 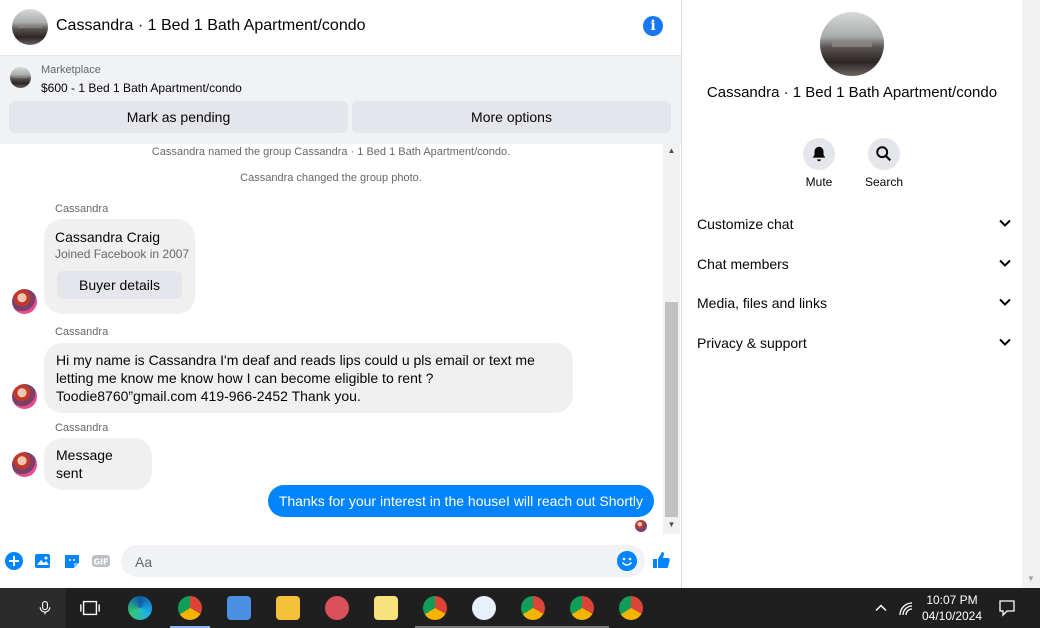 I want to click on like-thumb-icon, so click(x=661, y=560).